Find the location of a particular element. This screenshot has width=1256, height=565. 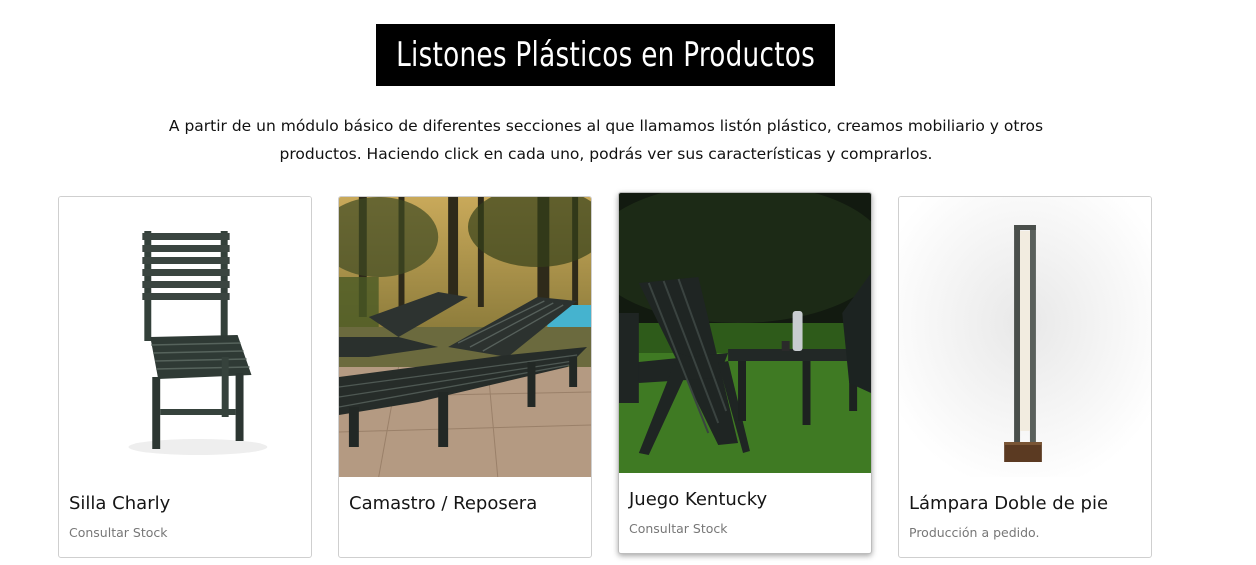

floor-lamp-photo is located at coordinates (1025, 337).